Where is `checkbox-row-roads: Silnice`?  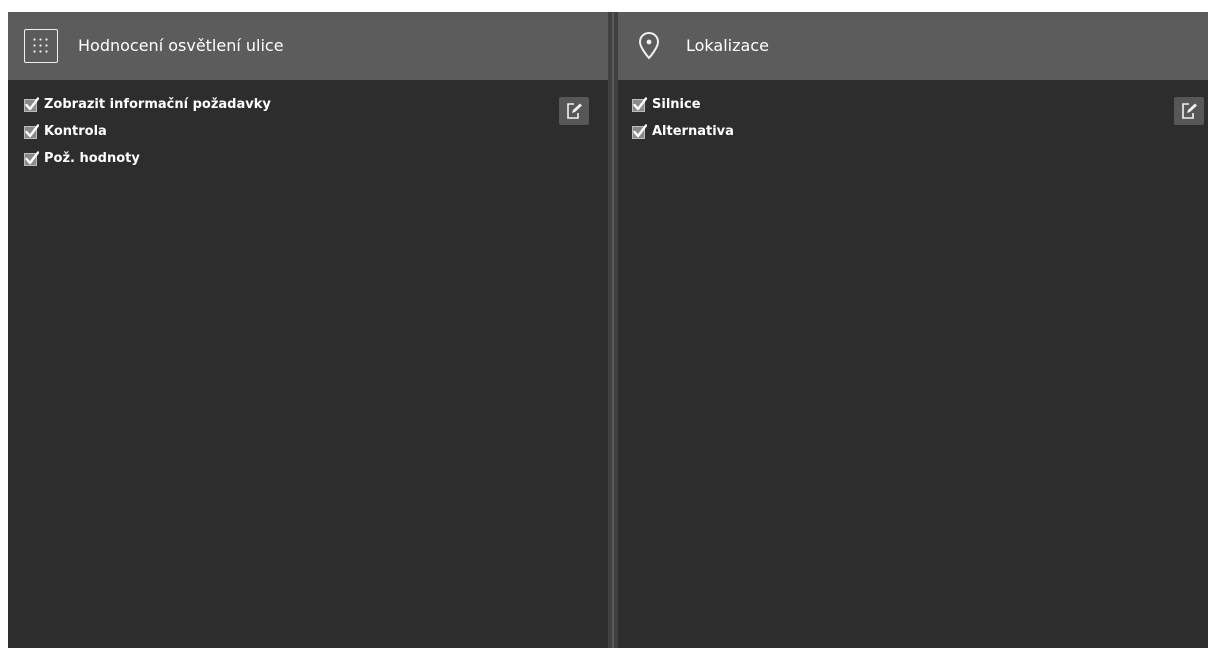
checkbox-row-roads: Silnice is located at coordinates (683, 109).